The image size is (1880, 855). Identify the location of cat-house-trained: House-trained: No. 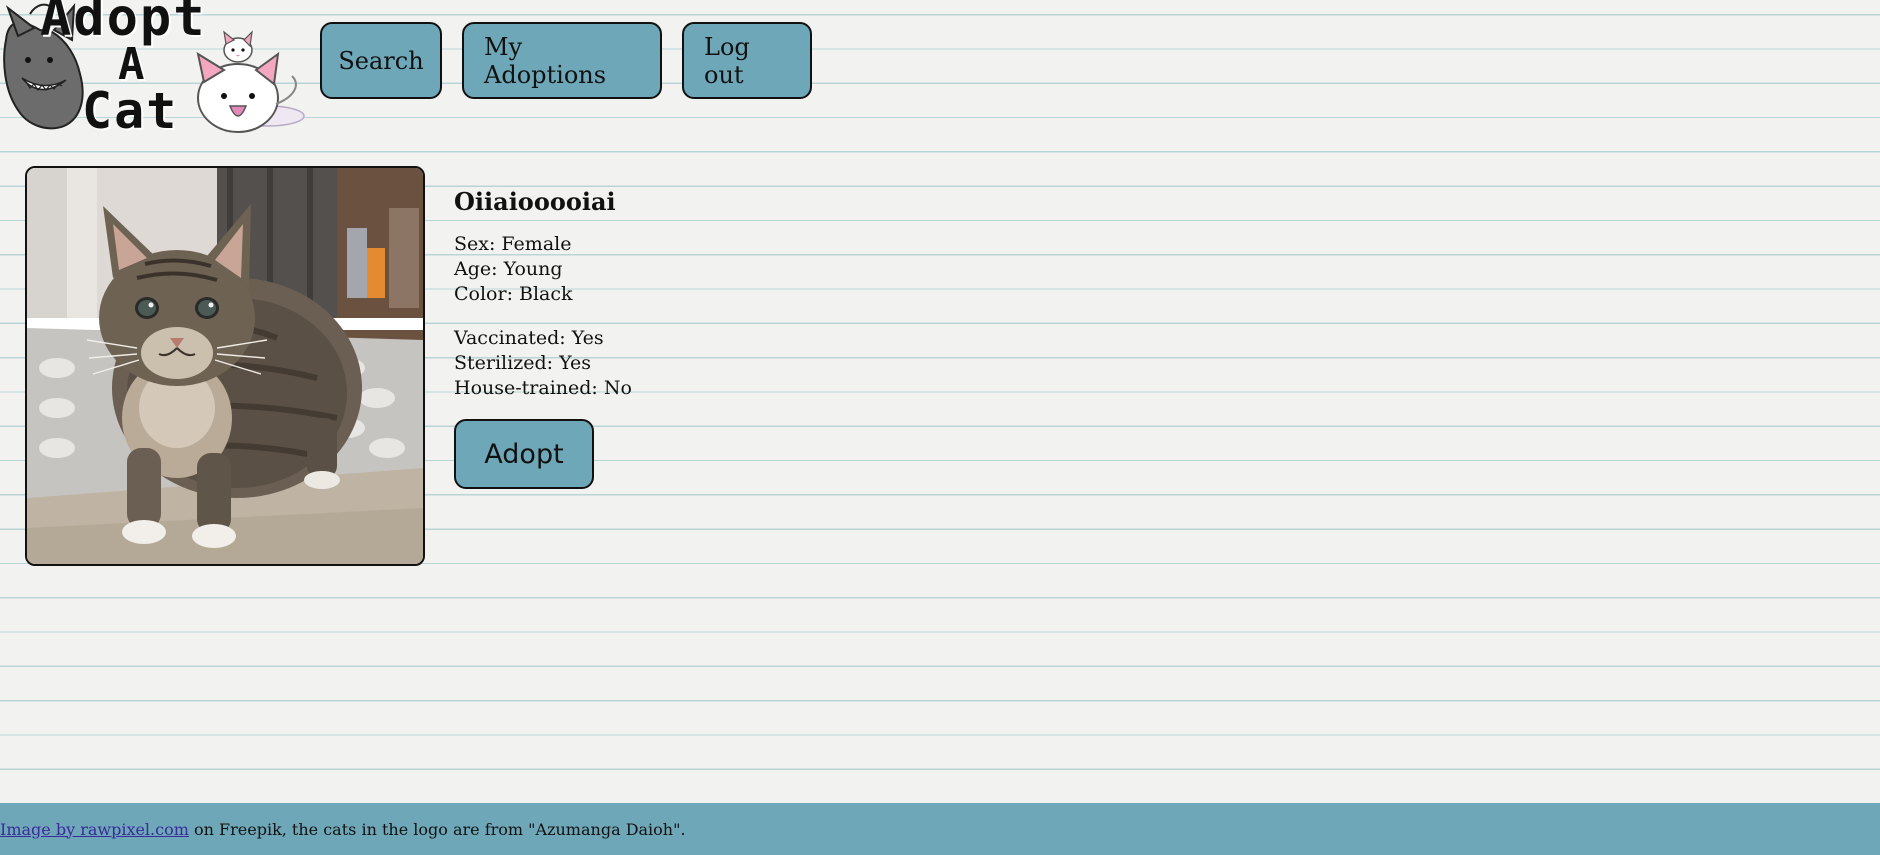
(543, 388).